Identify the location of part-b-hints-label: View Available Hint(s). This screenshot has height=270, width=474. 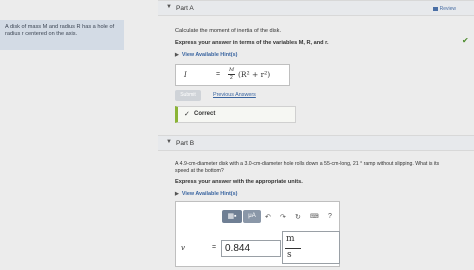
(209, 194).